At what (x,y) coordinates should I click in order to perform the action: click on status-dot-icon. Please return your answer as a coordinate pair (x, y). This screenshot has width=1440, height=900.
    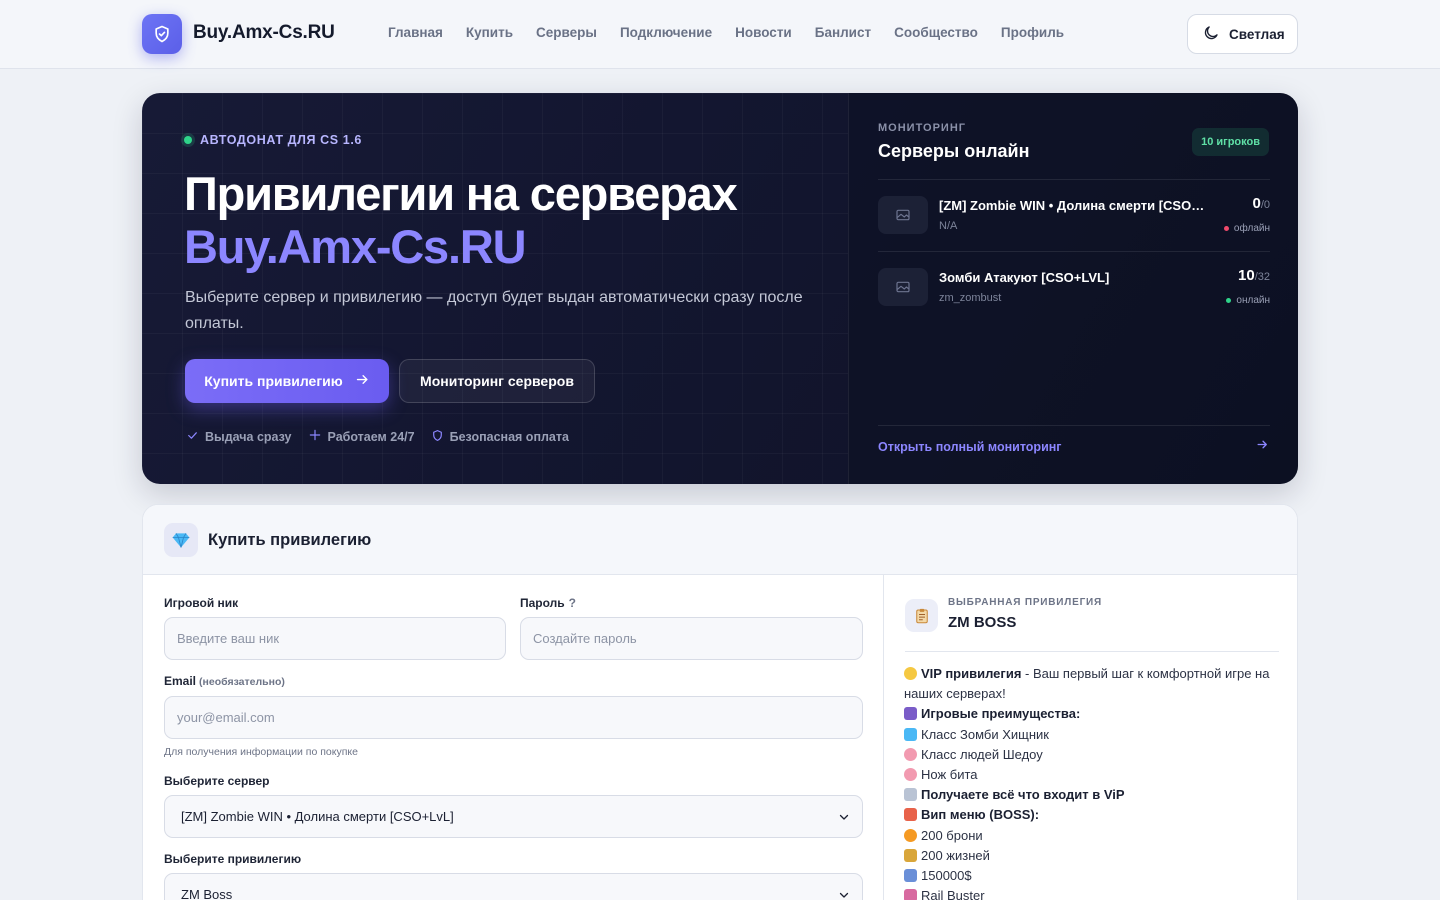
    Looking at the image, I should click on (188, 140).